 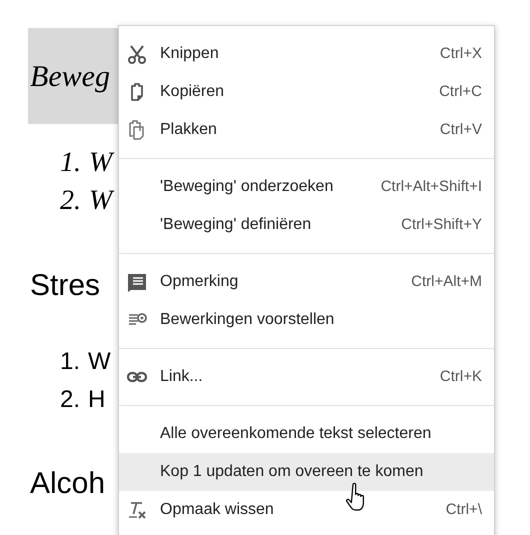 I want to click on menu-item: Link... Ctrl+K, so click(x=306, y=377).